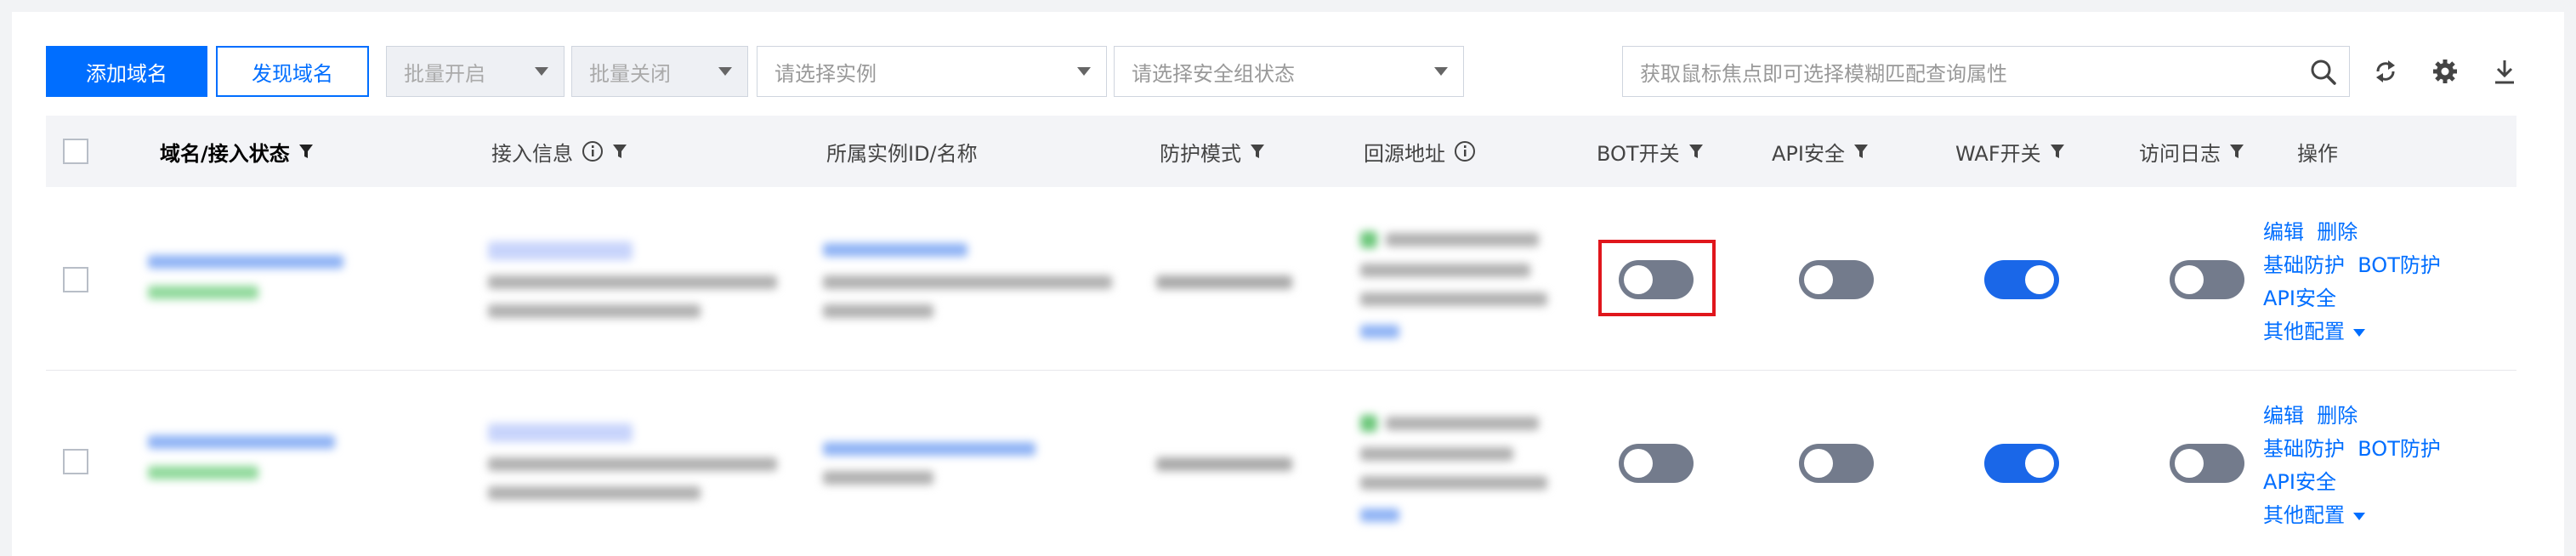  I want to click on batch-enable-select: 批量开启, so click(476, 71).